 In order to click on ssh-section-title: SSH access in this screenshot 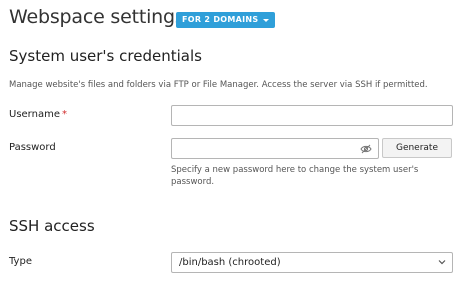, I will do `click(52, 226)`.